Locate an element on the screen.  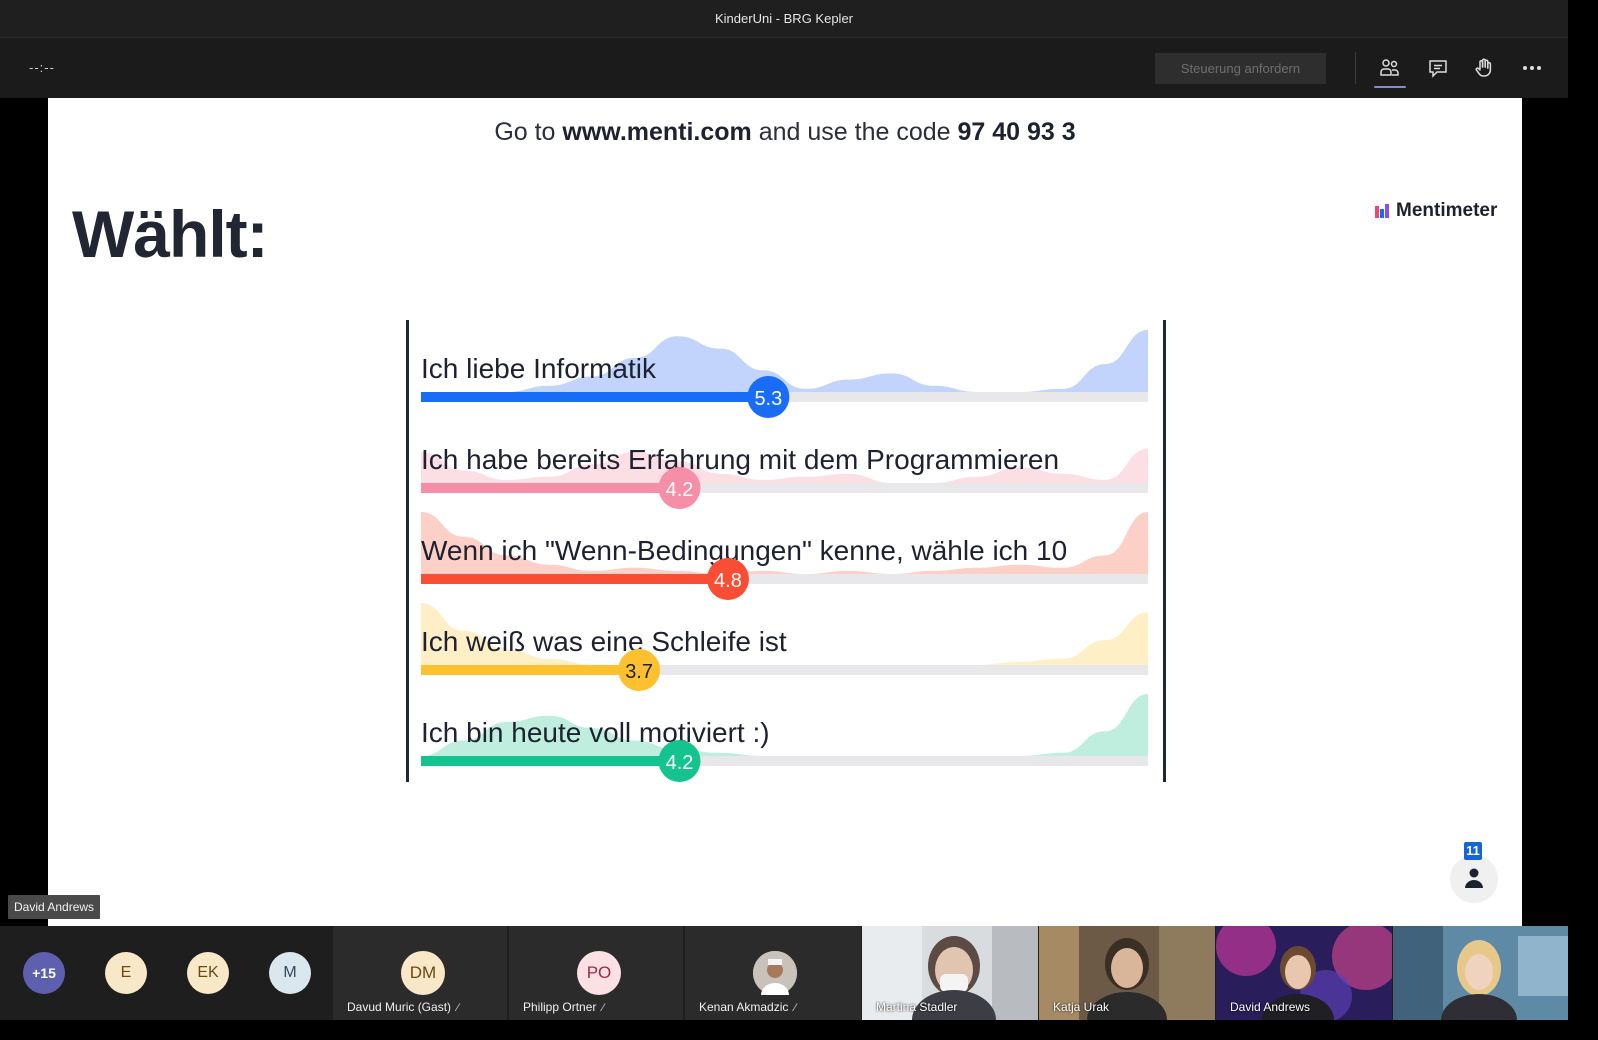
left-rail is located at coordinates (407, 551).